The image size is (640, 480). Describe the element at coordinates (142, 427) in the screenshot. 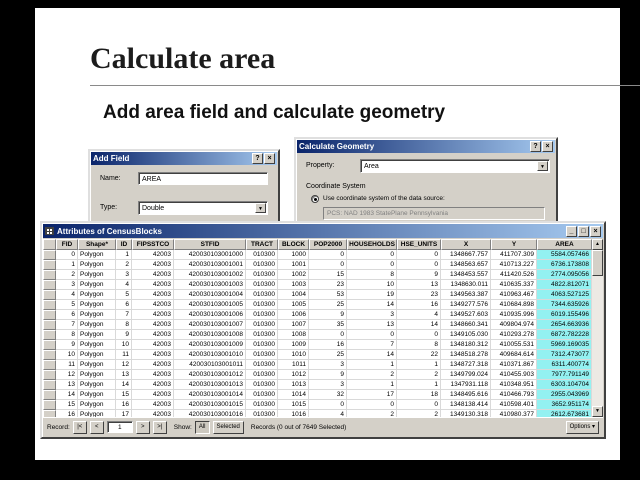

I see `next-record-button: >` at that location.